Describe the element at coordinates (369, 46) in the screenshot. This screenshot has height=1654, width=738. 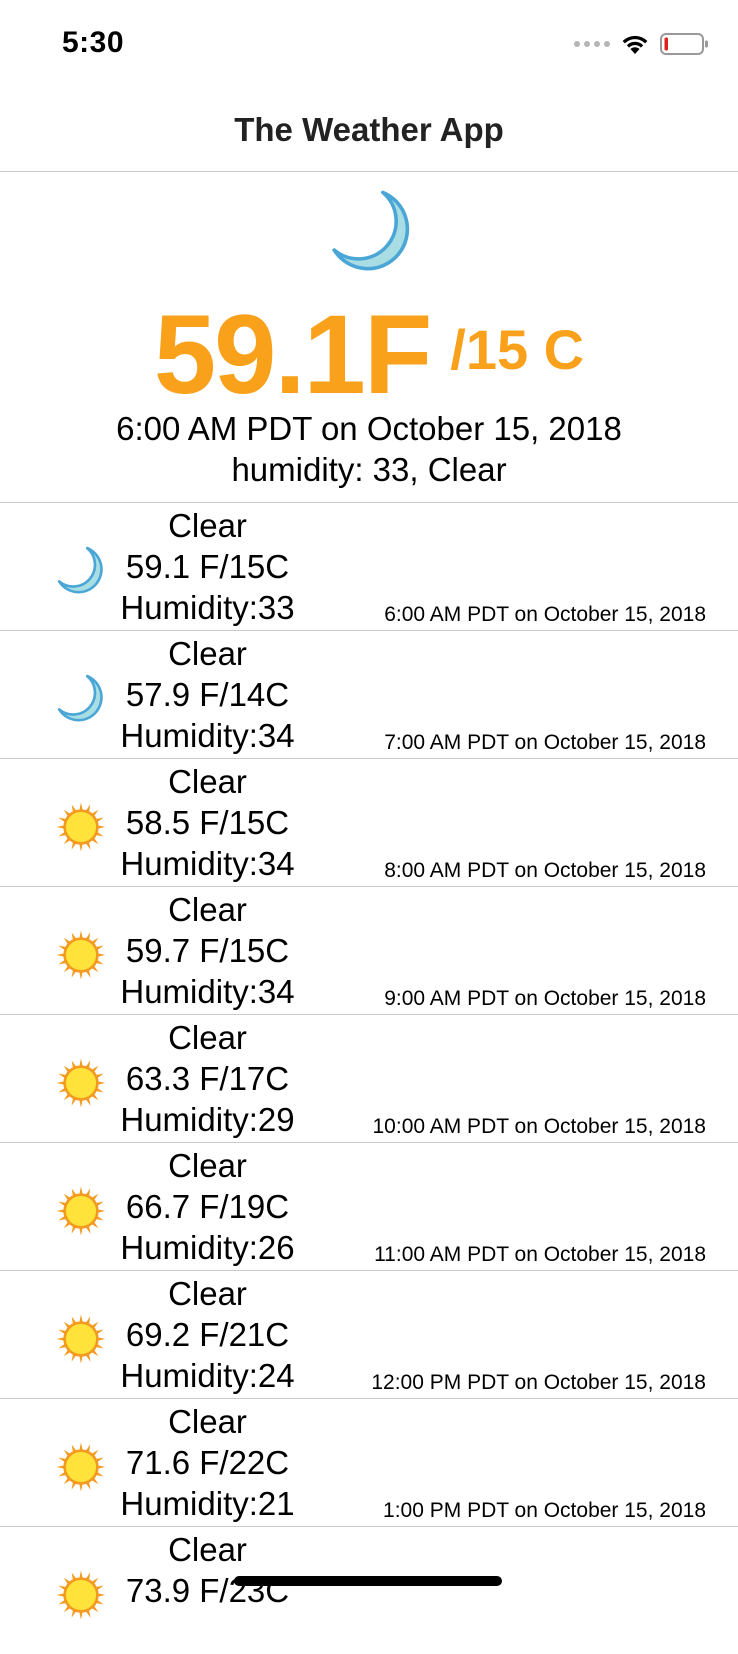
I see `status-bar: 5:30` at that location.